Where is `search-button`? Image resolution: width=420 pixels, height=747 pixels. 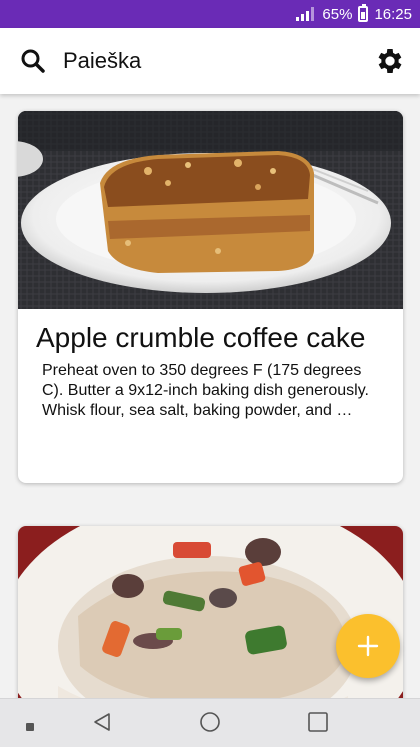
search-button is located at coordinates (33, 61).